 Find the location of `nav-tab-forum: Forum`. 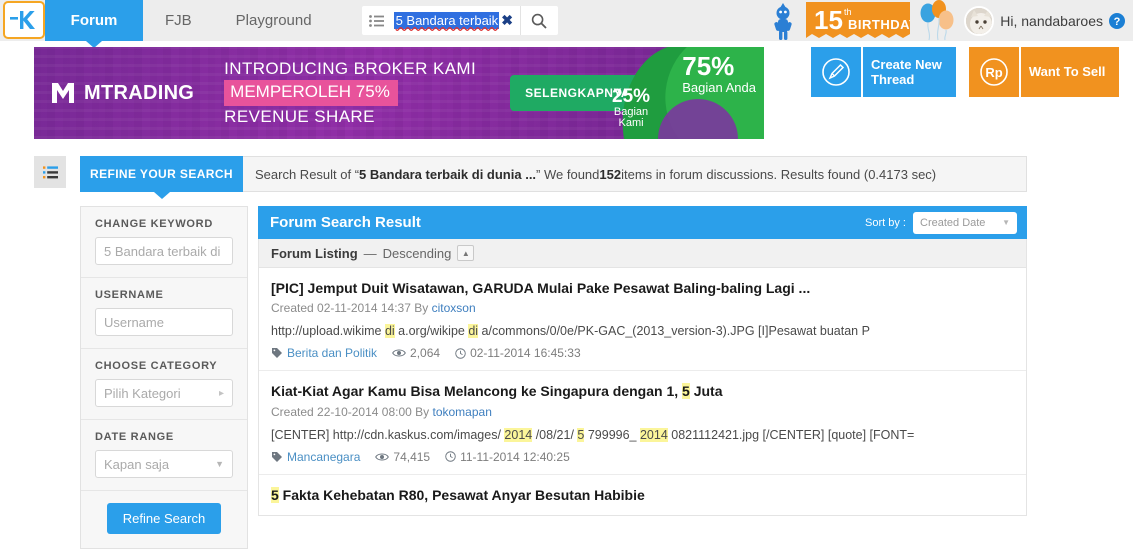

nav-tab-forum: Forum is located at coordinates (94, 20).